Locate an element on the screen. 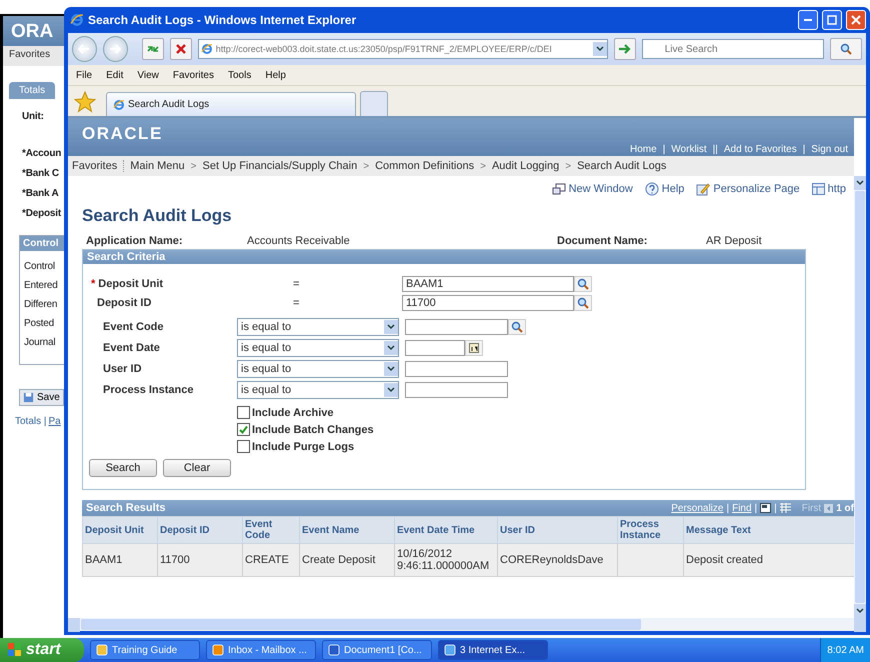  back-button is located at coordinates (84, 49).